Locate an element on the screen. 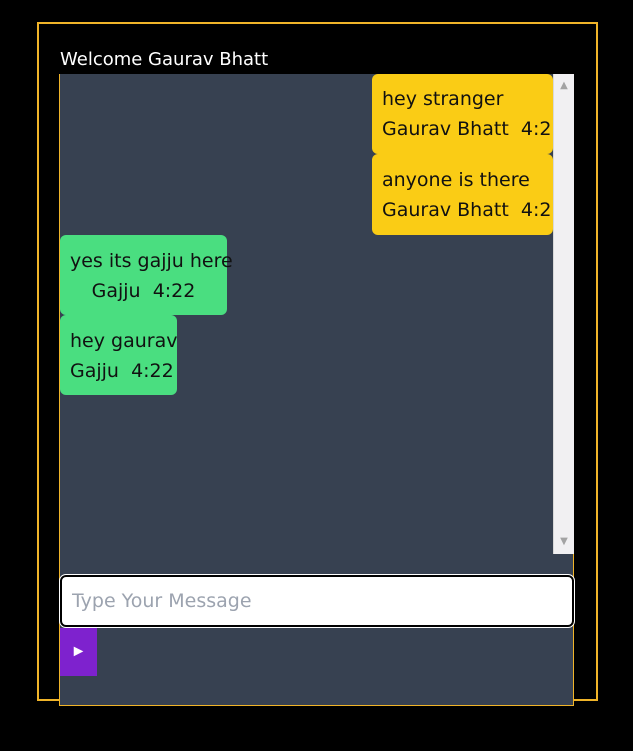 This screenshot has height=751, width=633. message-bubble: yes its gajju here Gajju 4:22 is located at coordinates (146, 275).